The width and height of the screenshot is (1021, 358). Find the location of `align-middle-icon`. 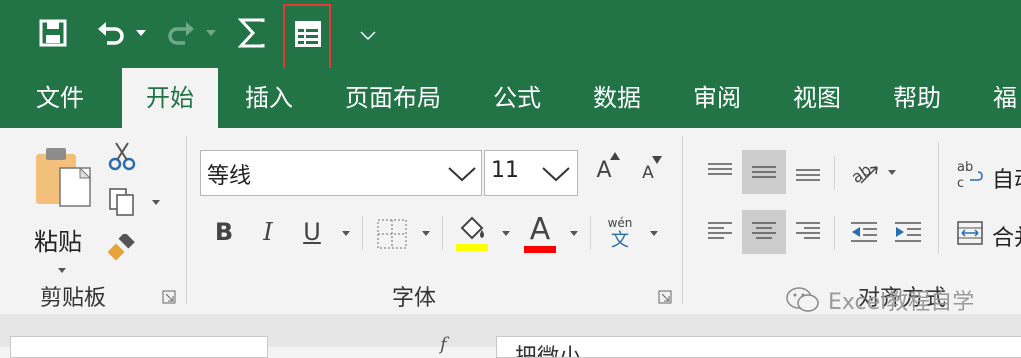

align-middle-icon is located at coordinates (764, 172).